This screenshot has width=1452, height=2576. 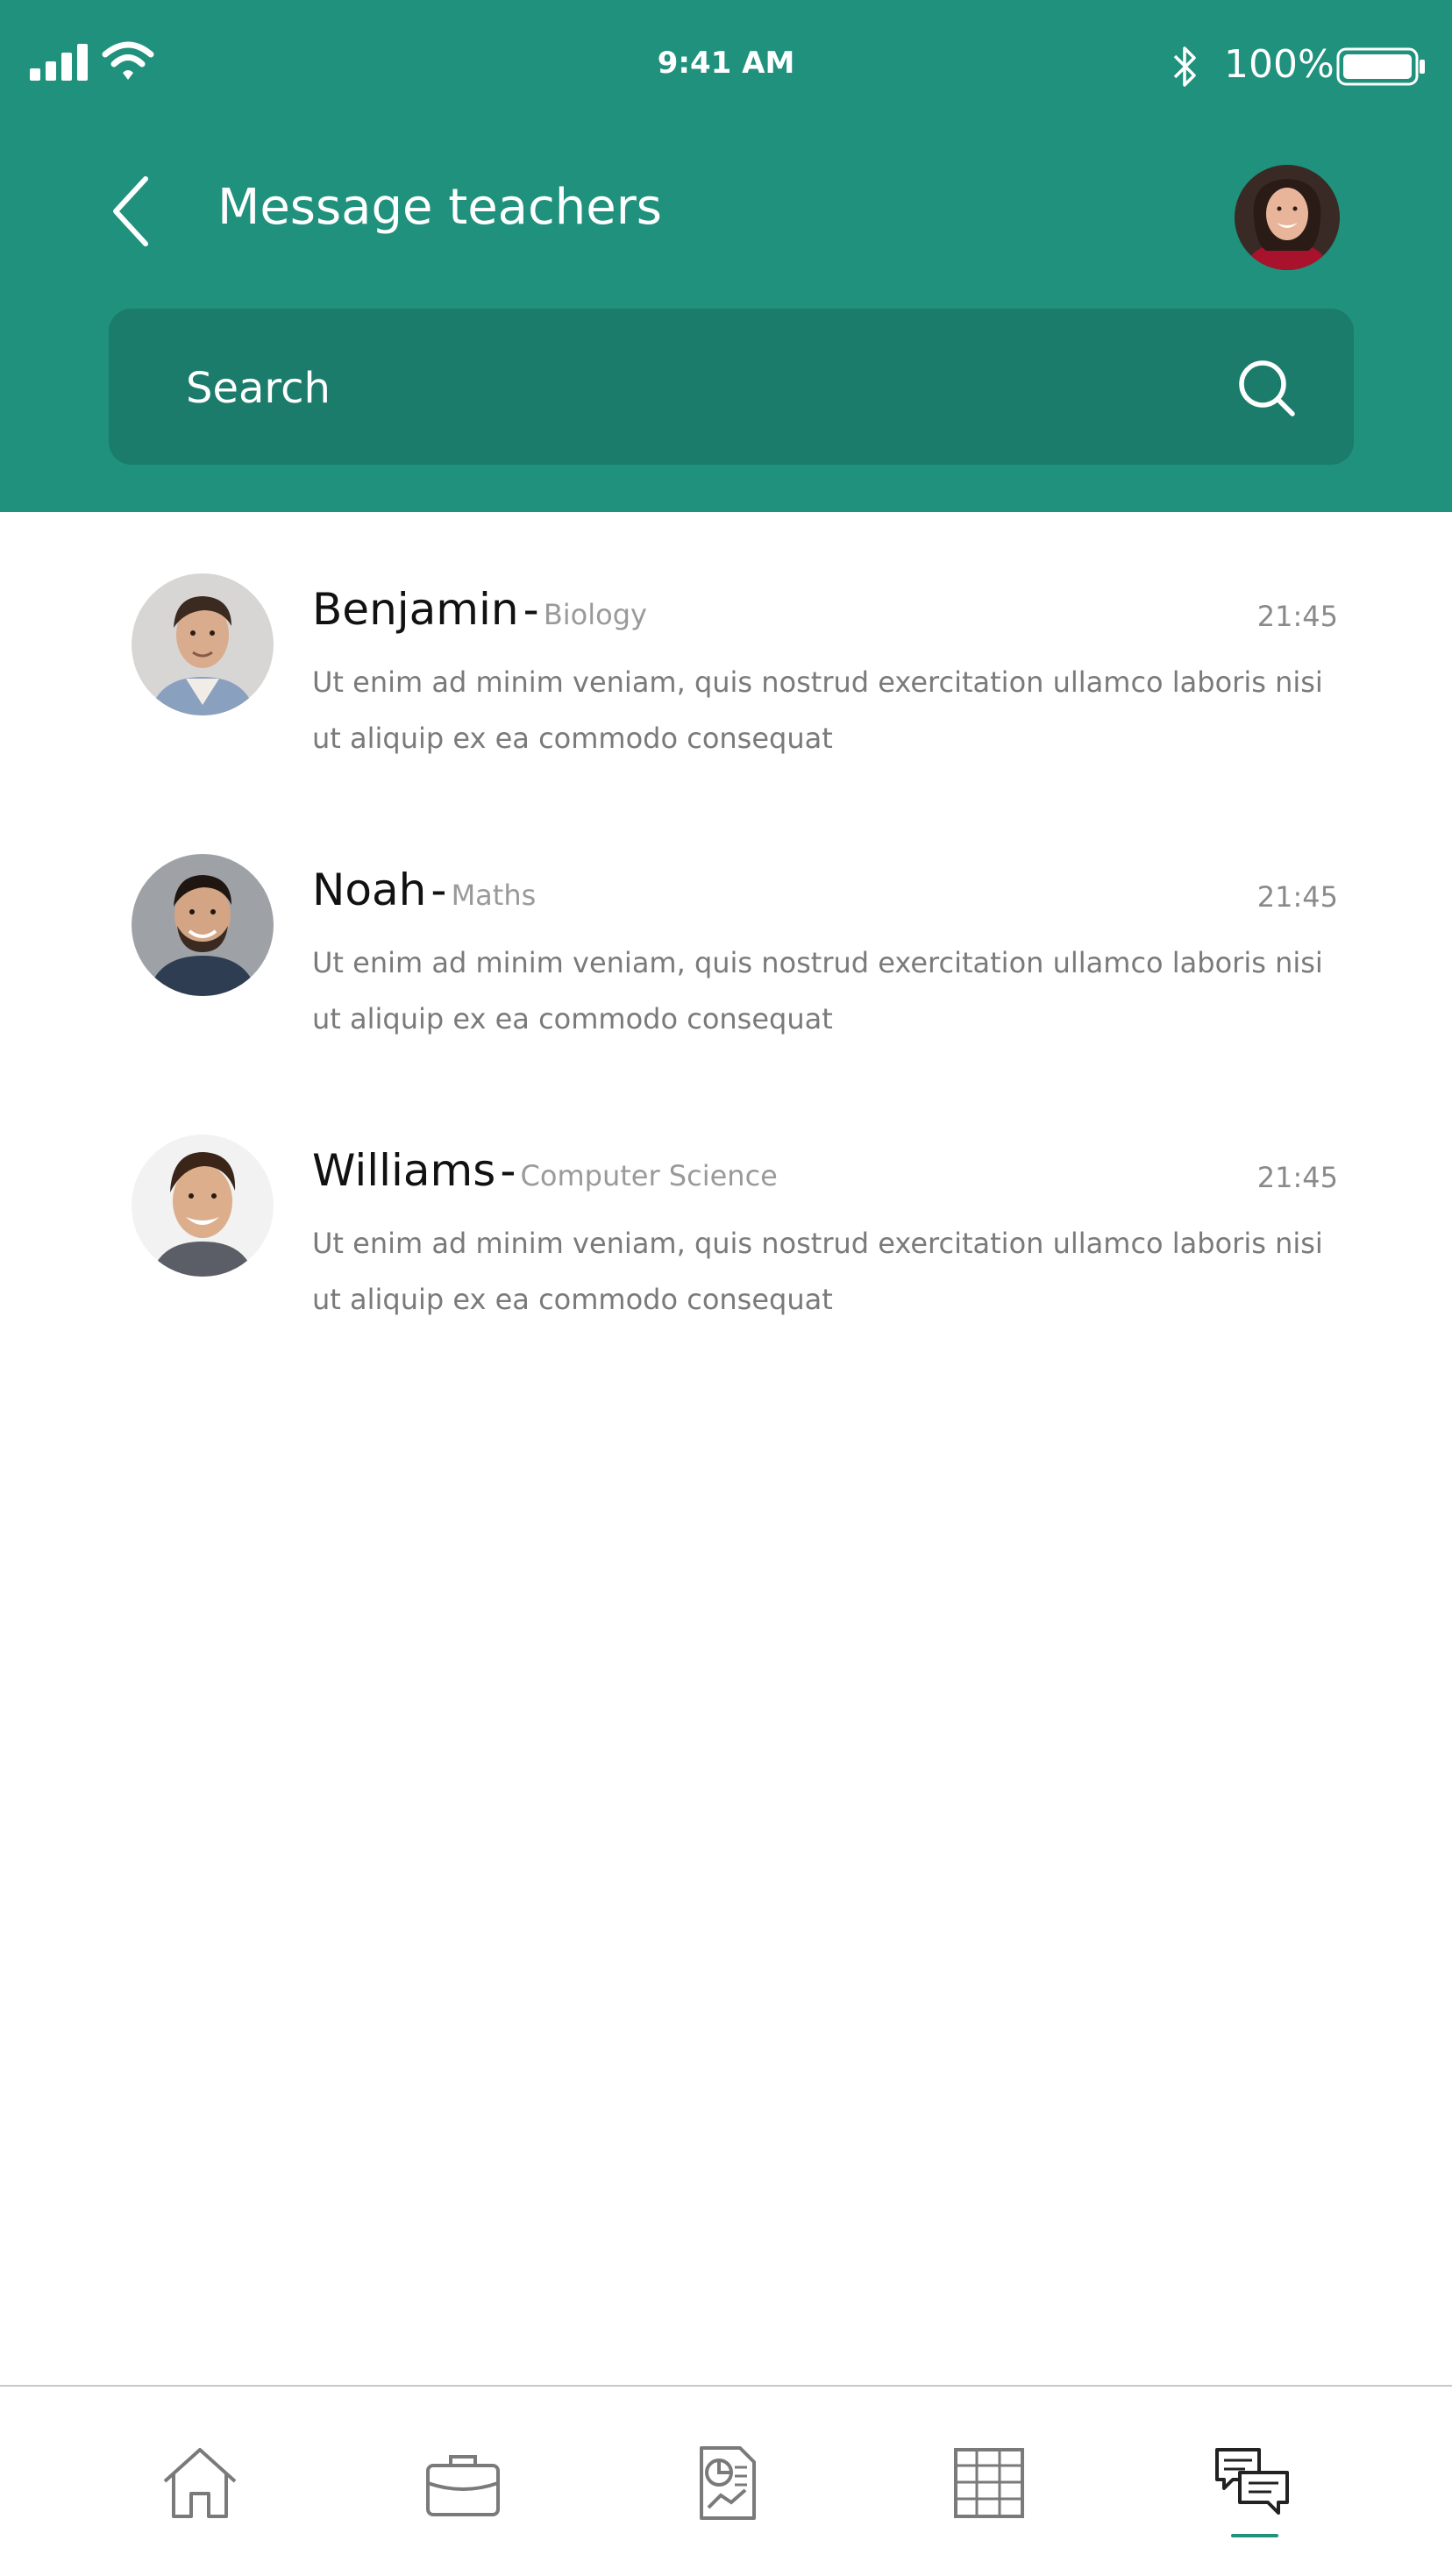 I want to click on report-icon, so click(x=726, y=2483).